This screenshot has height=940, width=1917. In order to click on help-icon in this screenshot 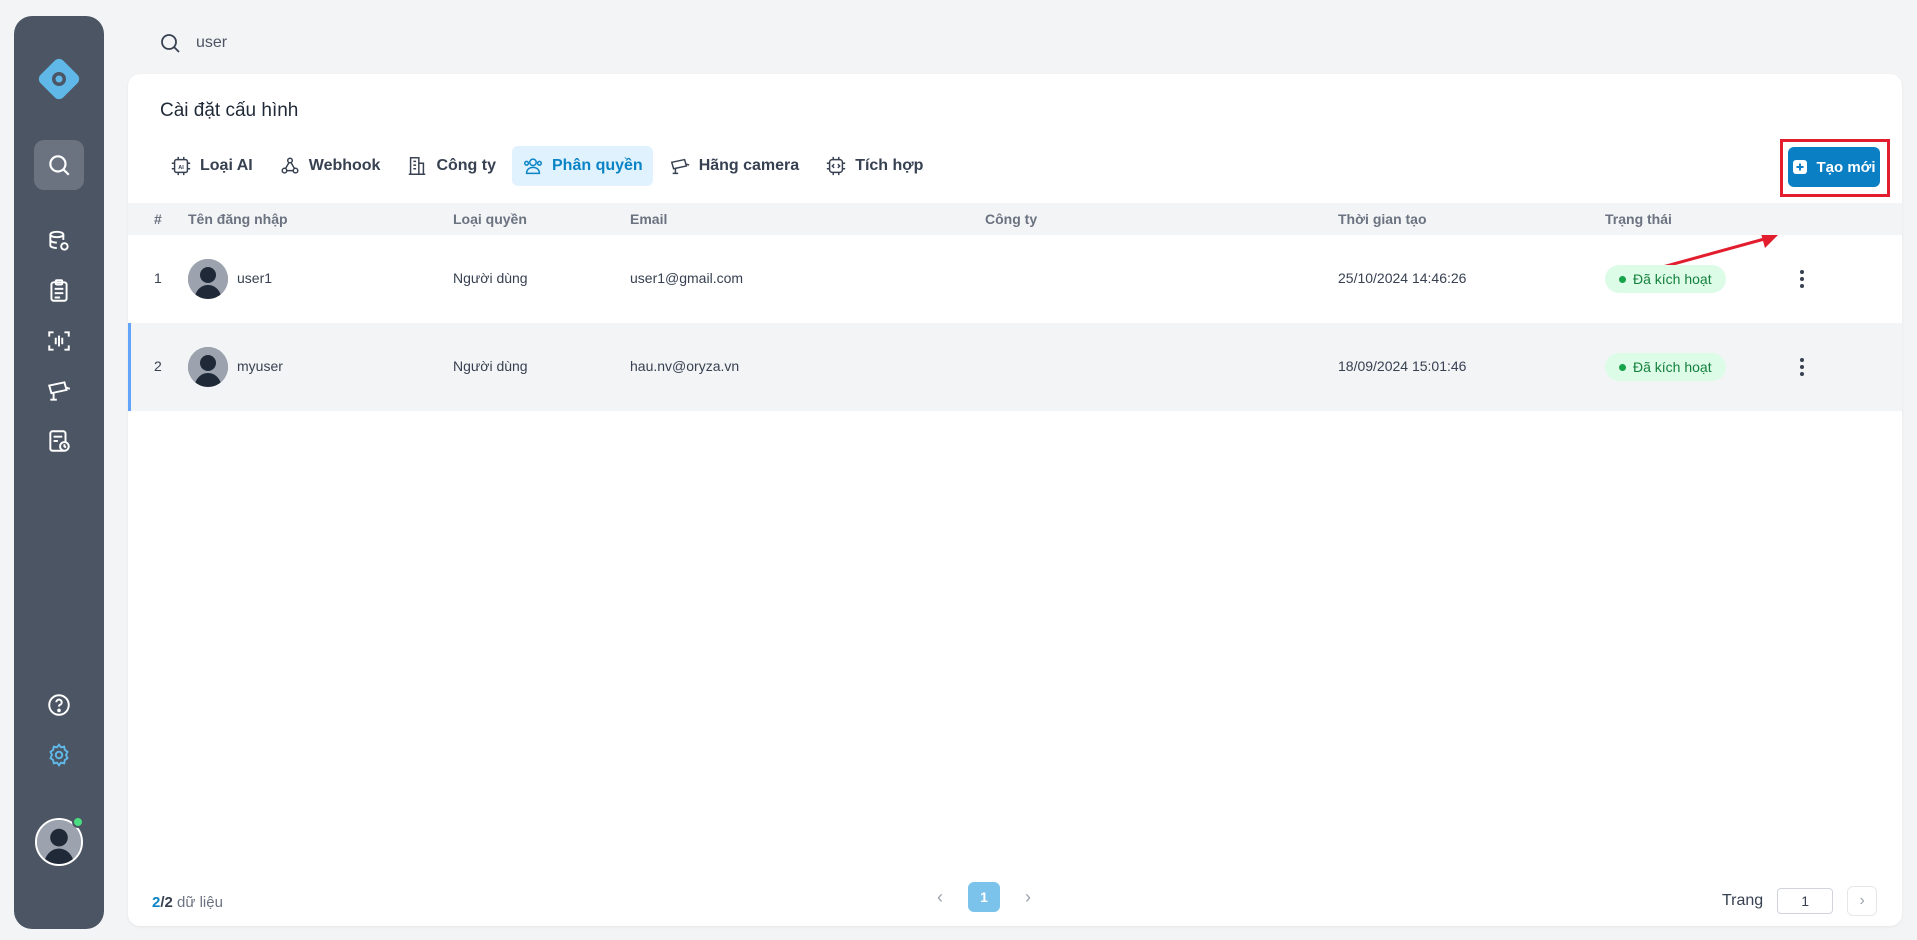, I will do `click(59, 705)`.